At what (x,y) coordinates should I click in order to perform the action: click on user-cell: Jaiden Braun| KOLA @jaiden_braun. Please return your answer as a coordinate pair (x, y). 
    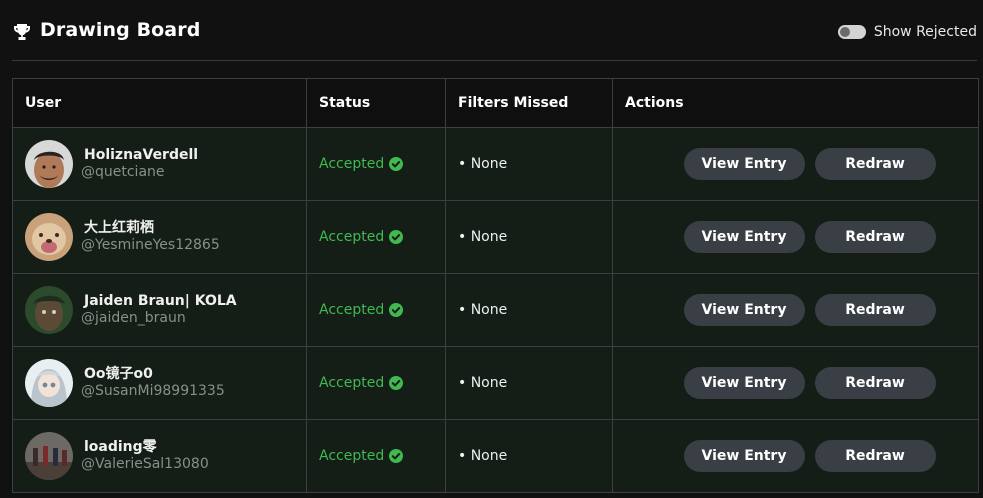
    Looking at the image, I should click on (159, 310).